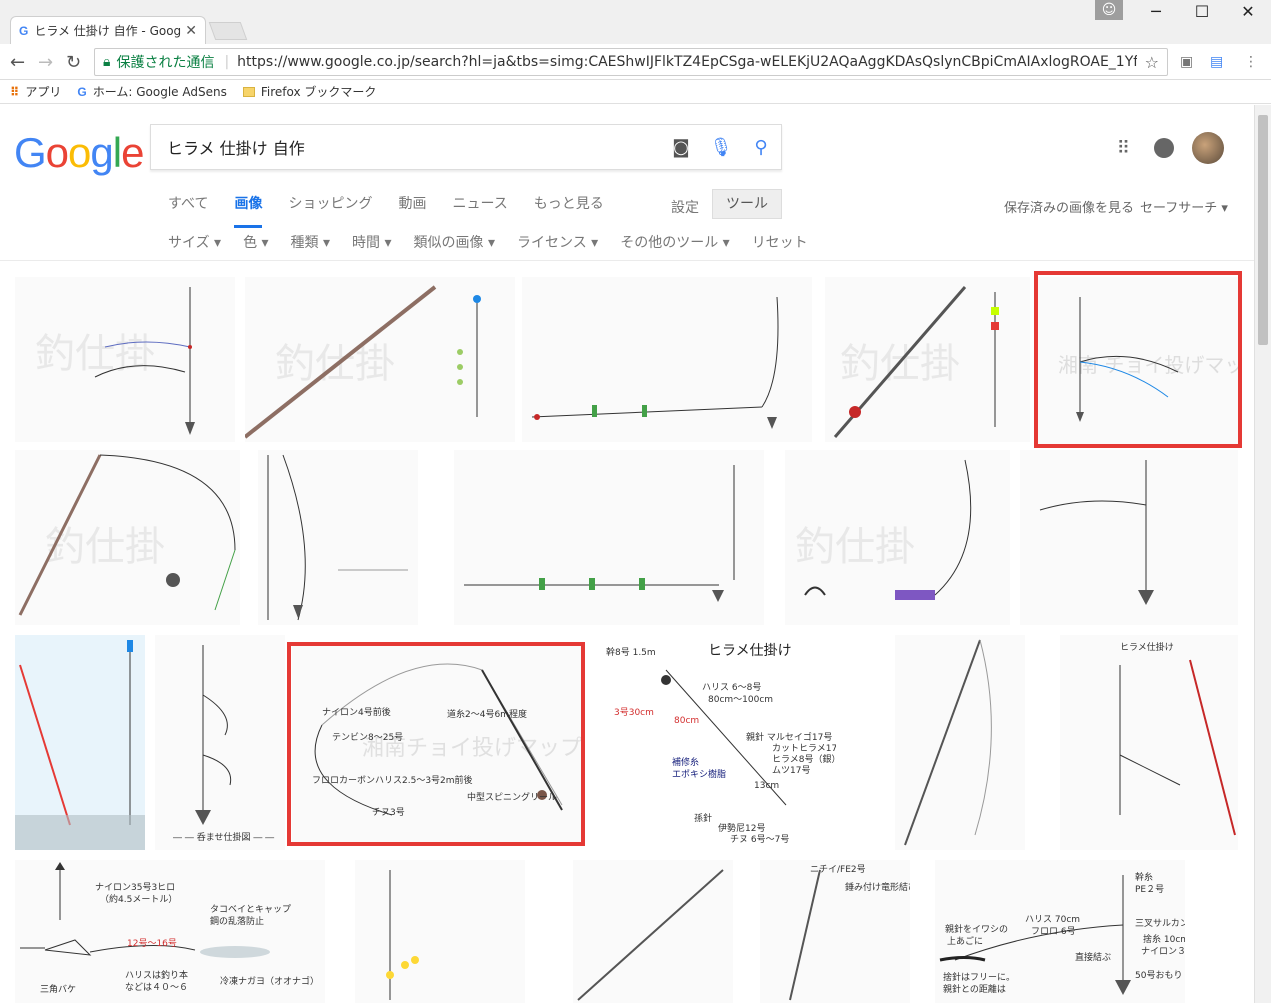 This screenshot has width=1271, height=1003. Describe the element at coordinates (835, 931) in the screenshot. I see `result-image: ニチイ/FE2号 錘み付け竜形結び` at that location.